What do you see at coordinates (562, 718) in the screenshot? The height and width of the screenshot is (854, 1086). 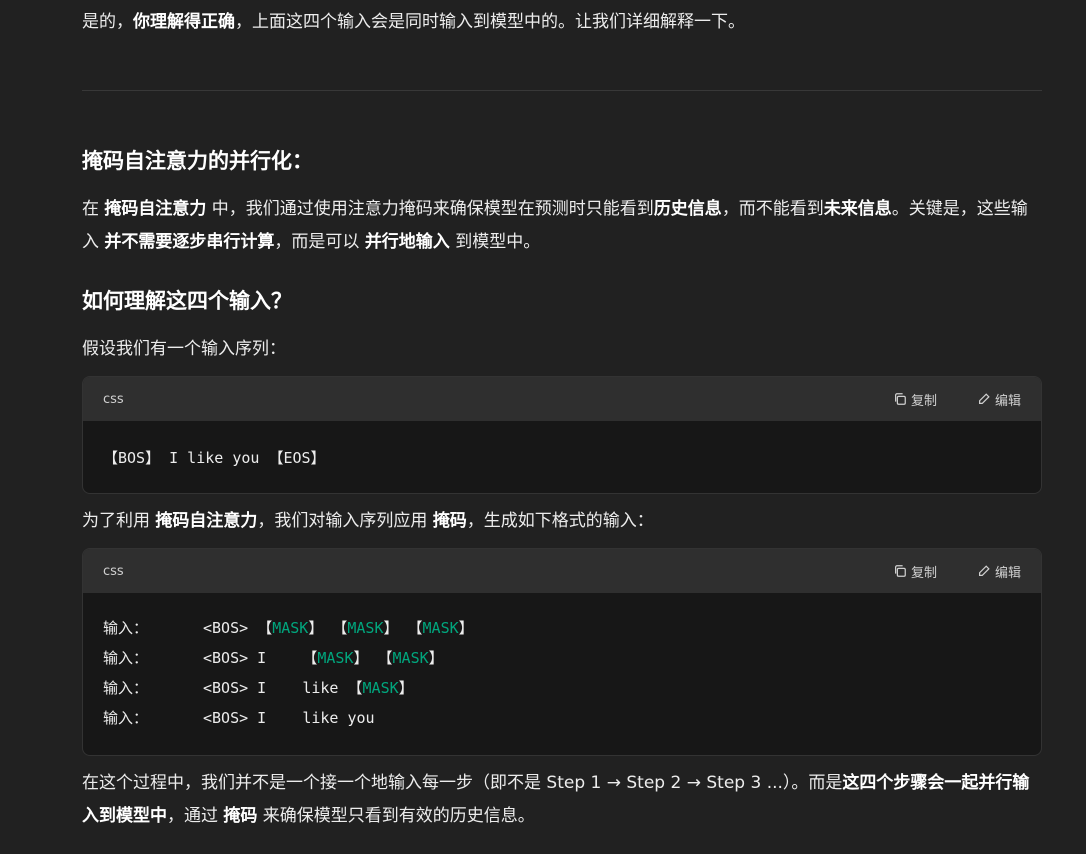 I see `code-line: 输入： <BOS> I like you` at bounding box center [562, 718].